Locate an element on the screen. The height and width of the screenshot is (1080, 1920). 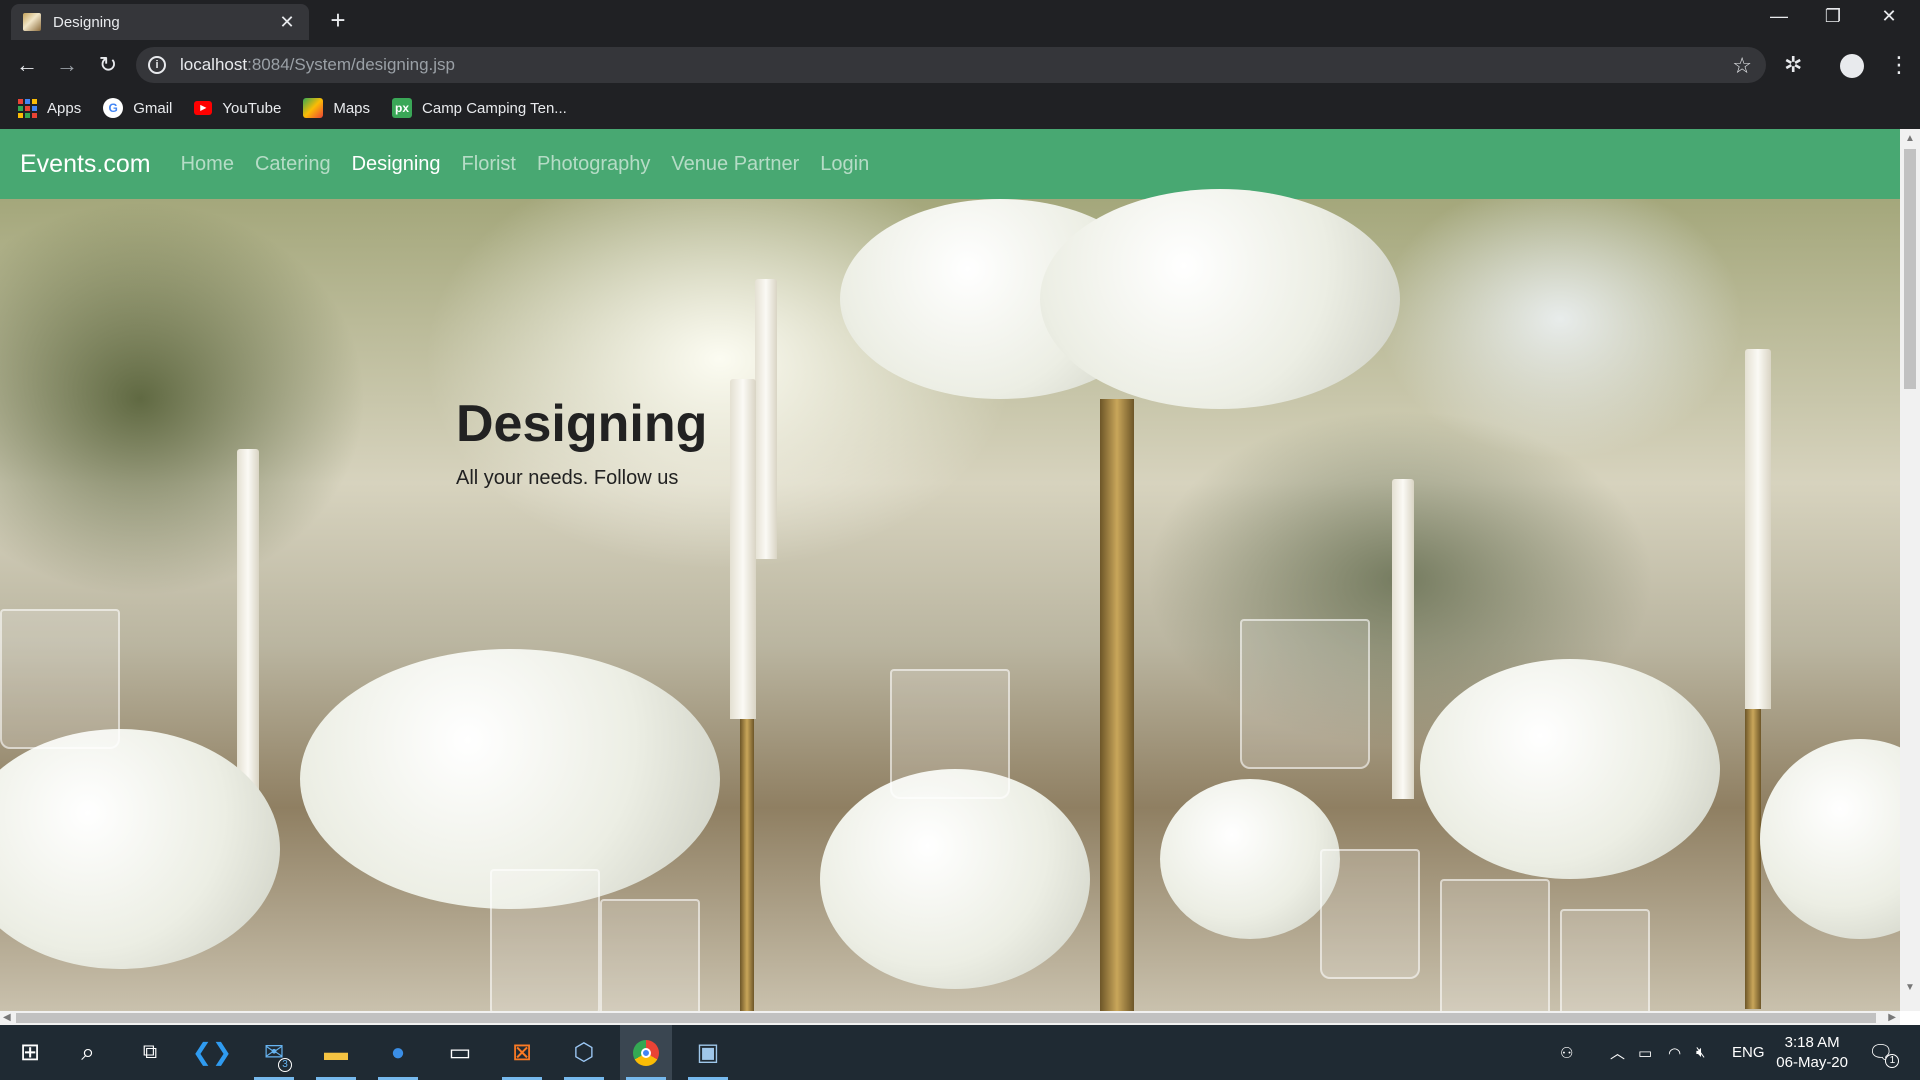
maps-icon is located at coordinates (313, 108).